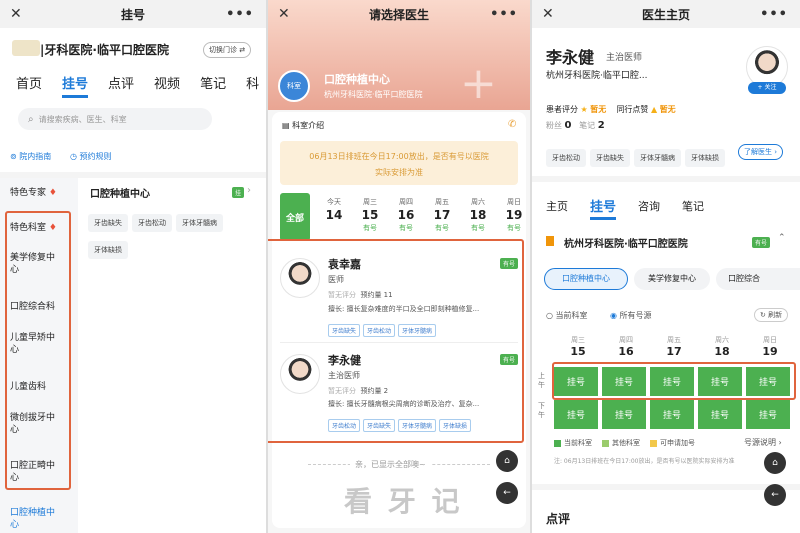  What do you see at coordinates (417, 330) in the screenshot?
I see `tag: 牙体牙髓病` at bounding box center [417, 330].